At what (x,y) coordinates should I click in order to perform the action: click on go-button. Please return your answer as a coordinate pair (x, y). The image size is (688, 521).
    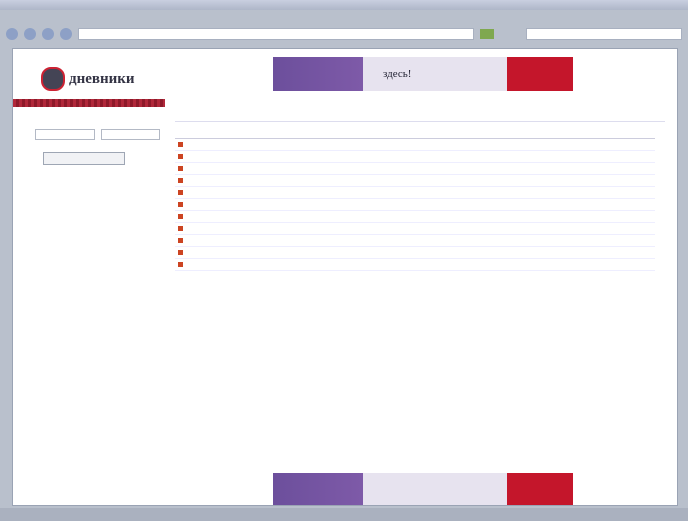
    Looking at the image, I should click on (487, 34).